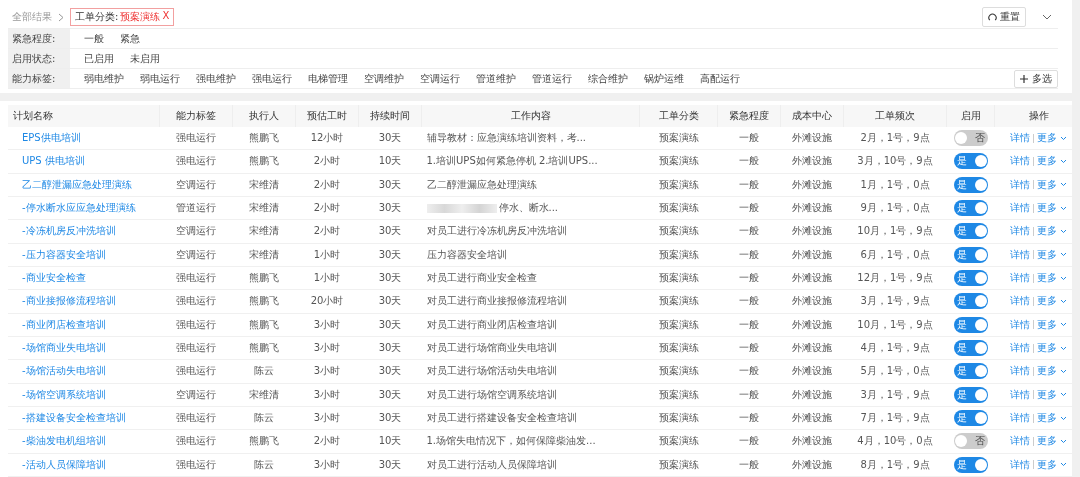  What do you see at coordinates (64, 324) in the screenshot?
I see `plan-name-link: -商业闭店检查培训` at bounding box center [64, 324].